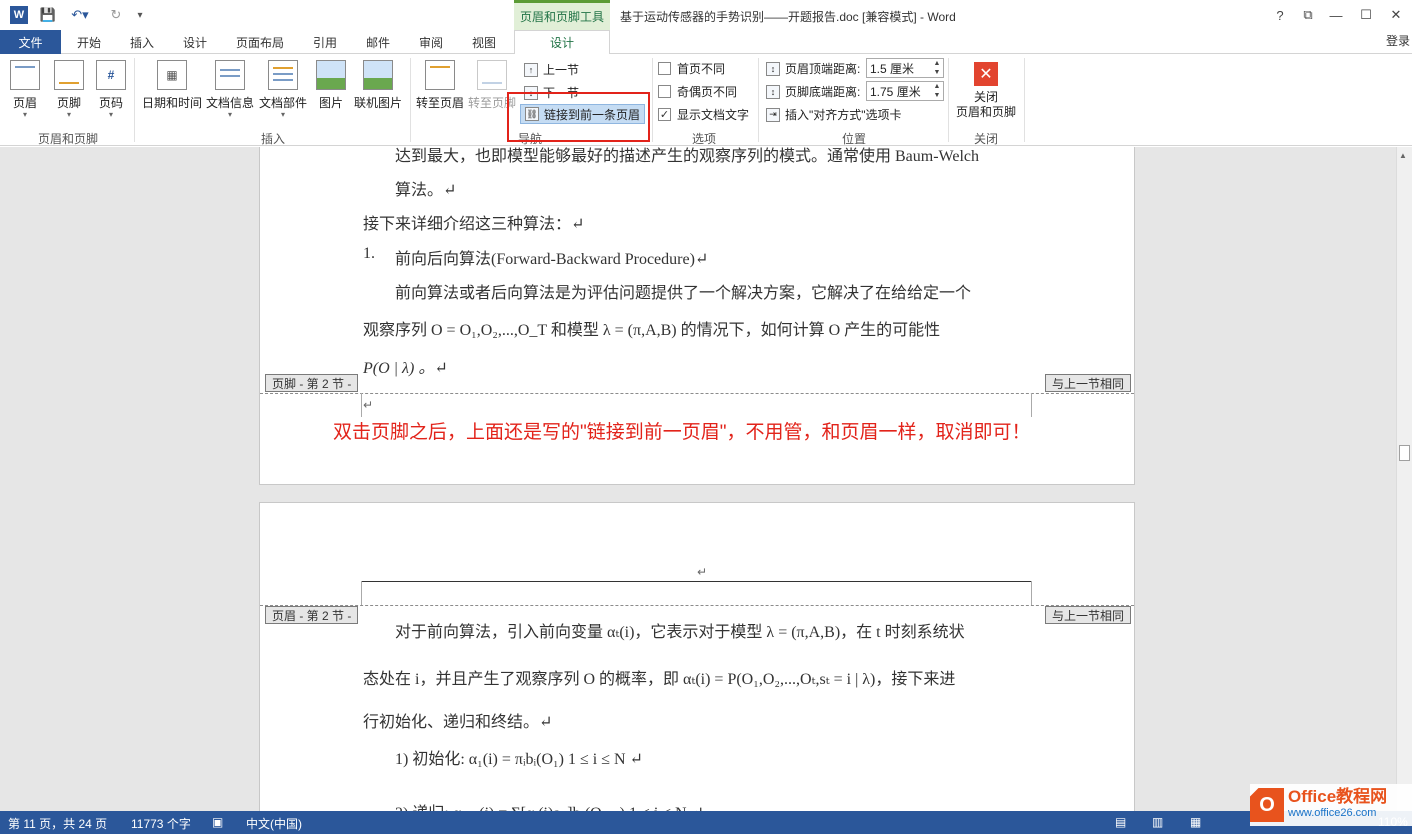  Describe the element at coordinates (701, 69) in the screenshot. I see `different-first-page-label: 首页不同` at that location.